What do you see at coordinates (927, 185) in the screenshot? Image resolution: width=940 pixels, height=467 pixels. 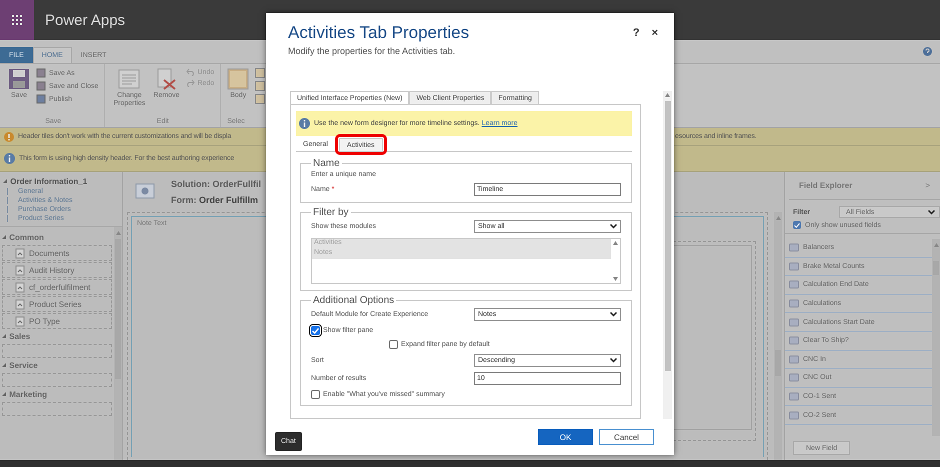 I see `collapse-button: >` at bounding box center [927, 185].